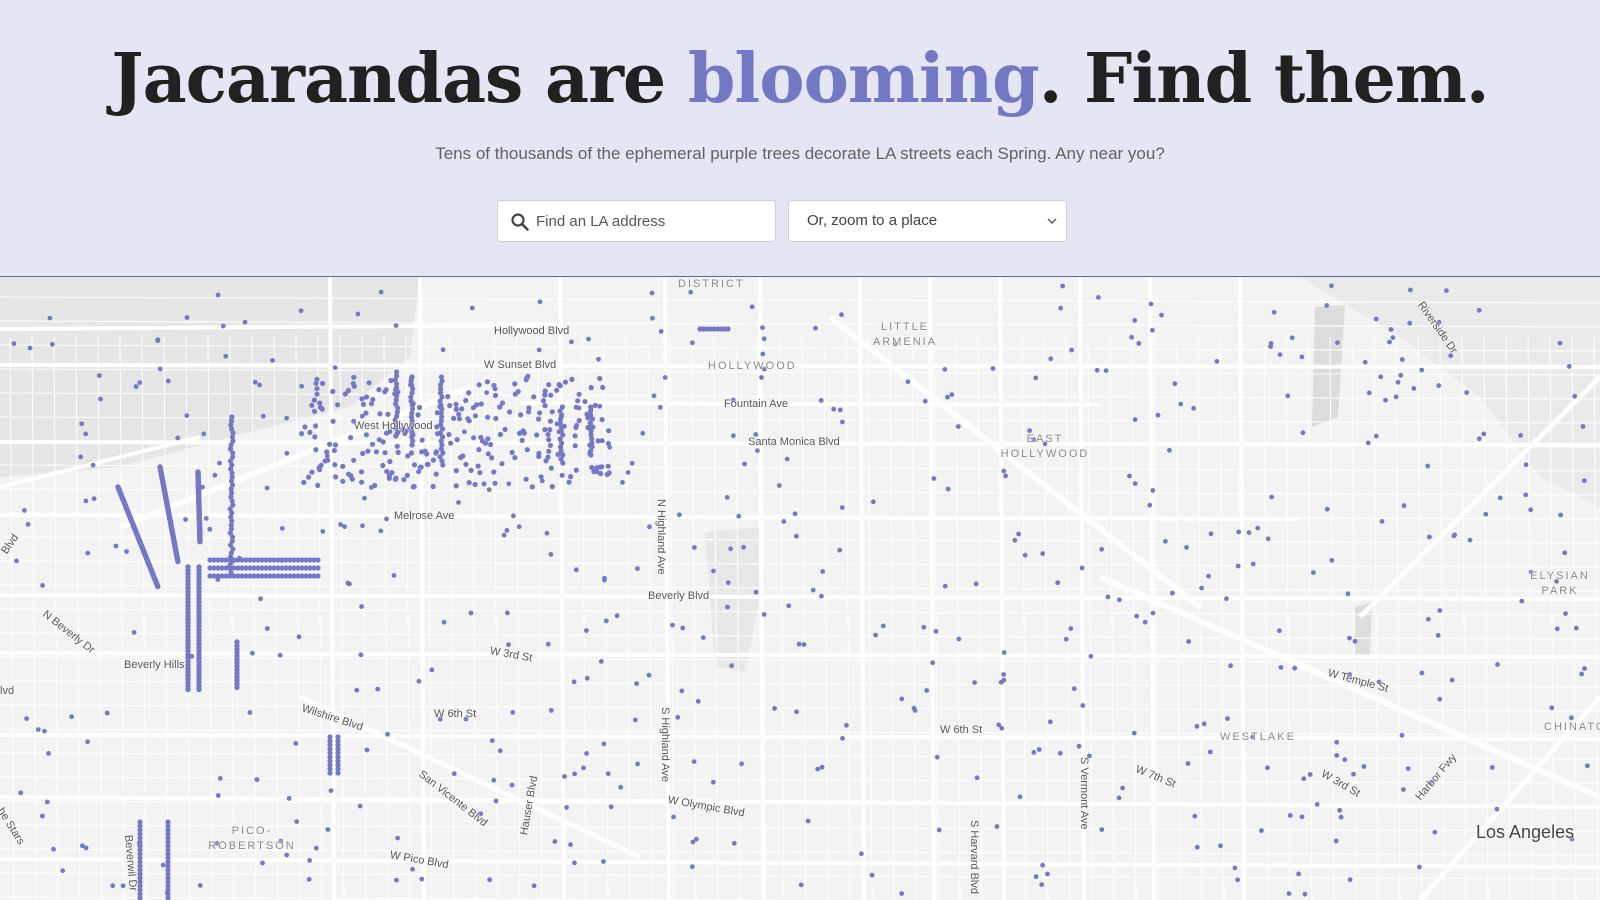 Image resolution: width=1600 pixels, height=900 pixels. What do you see at coordinates (927, 221) in the screenshot?
I see `zoom-to-place-select: Or, zoom to a place` at bounding box center [927, 221].